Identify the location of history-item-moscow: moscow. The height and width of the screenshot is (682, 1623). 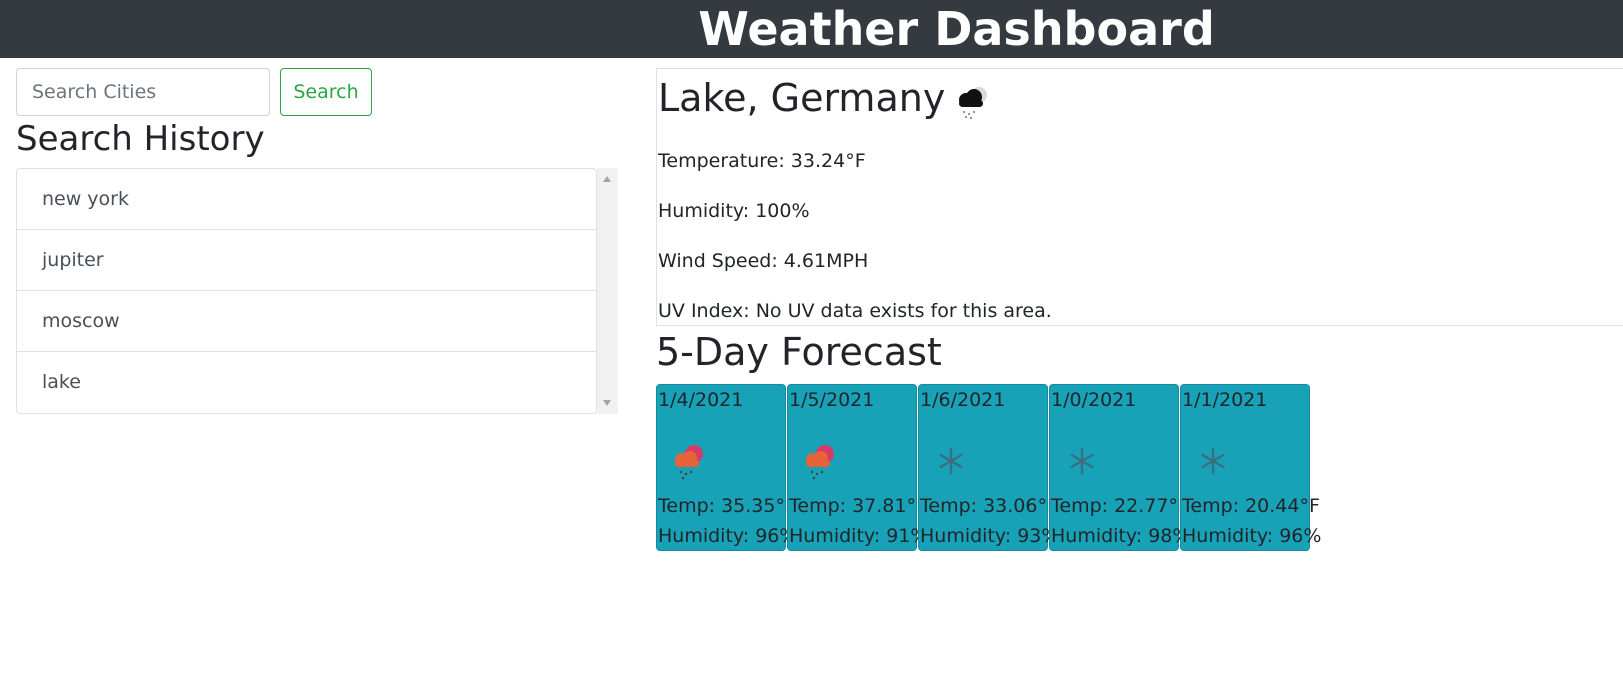
(306, 321).